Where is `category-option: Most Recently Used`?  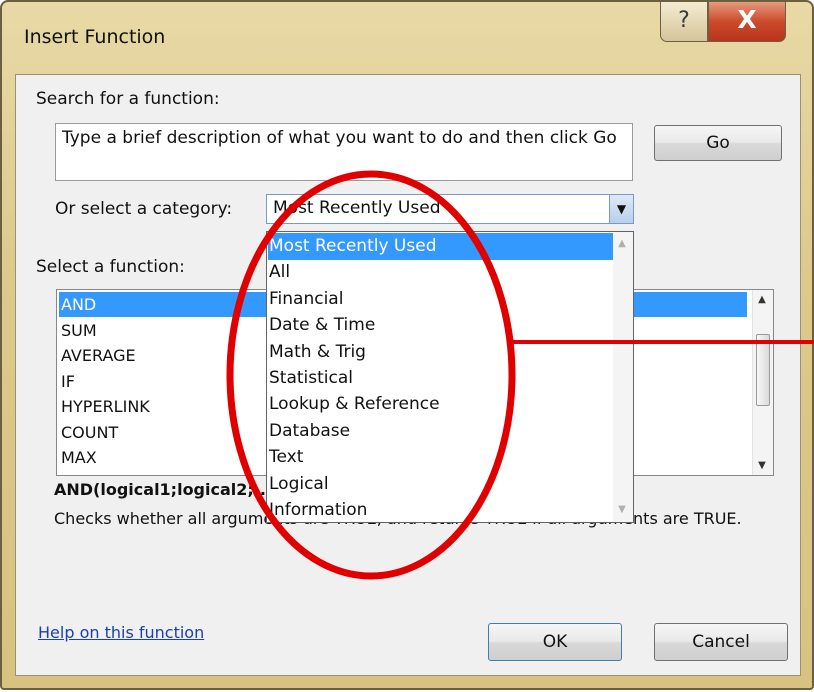
category-option: Most Recently Used is located at coordinates (441, 246).